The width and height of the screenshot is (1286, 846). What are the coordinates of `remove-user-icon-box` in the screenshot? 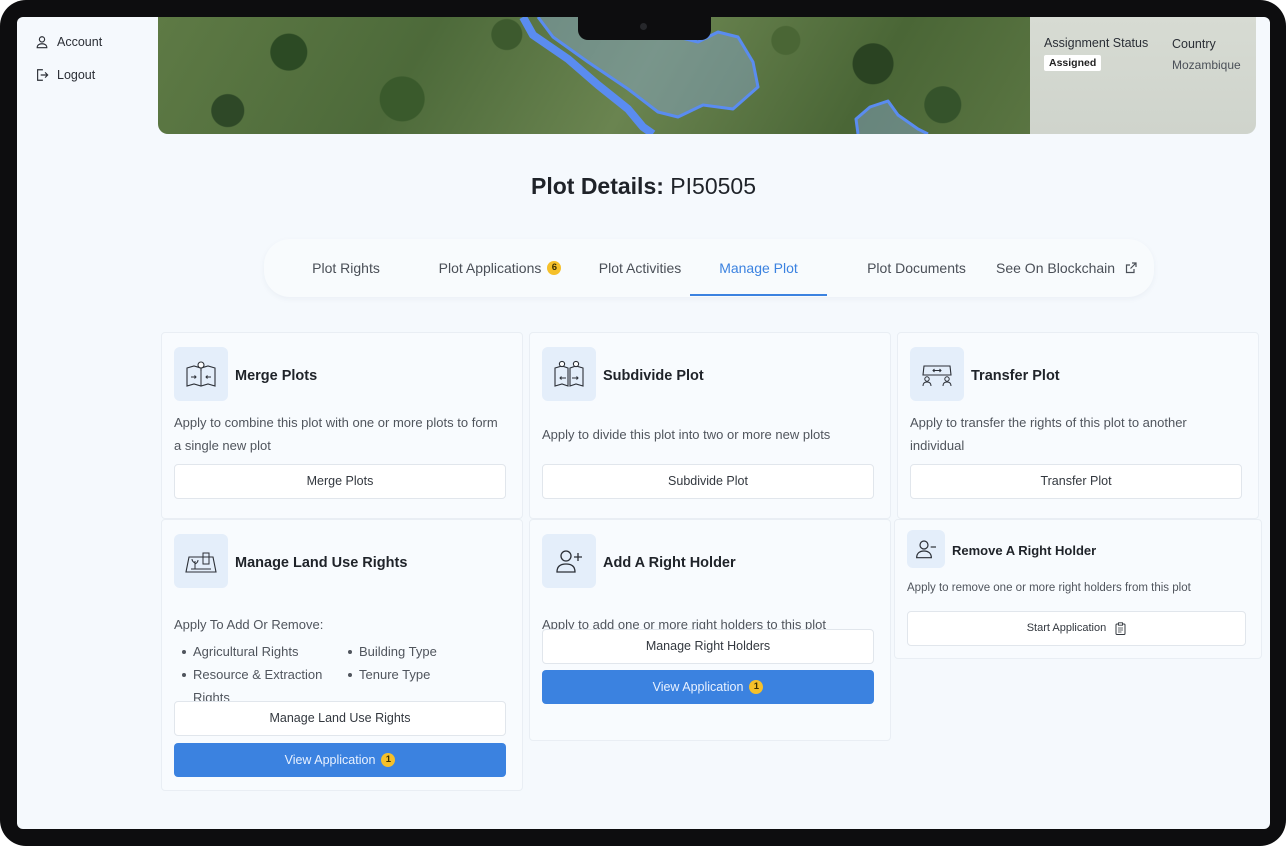 It's located at (926, 549).